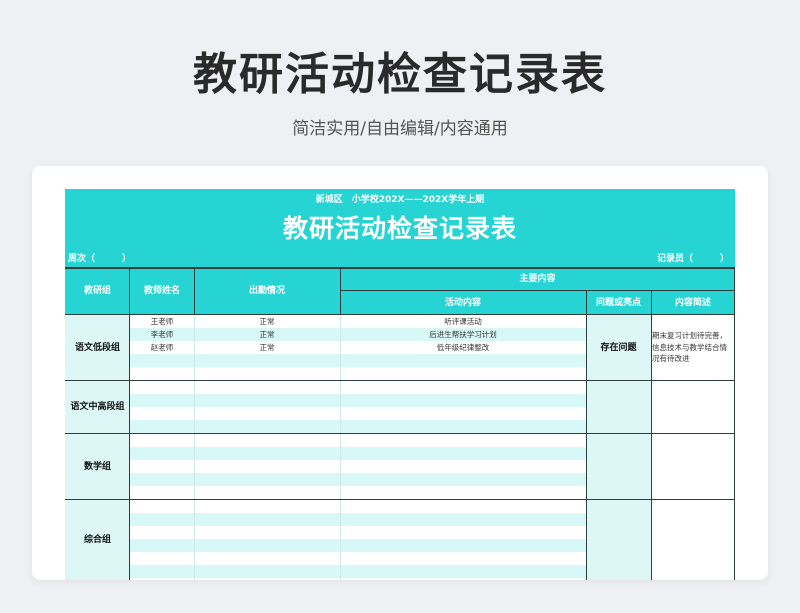  I want to click on group-label-chinese-high: 语文中高段组, so click(97, 407).